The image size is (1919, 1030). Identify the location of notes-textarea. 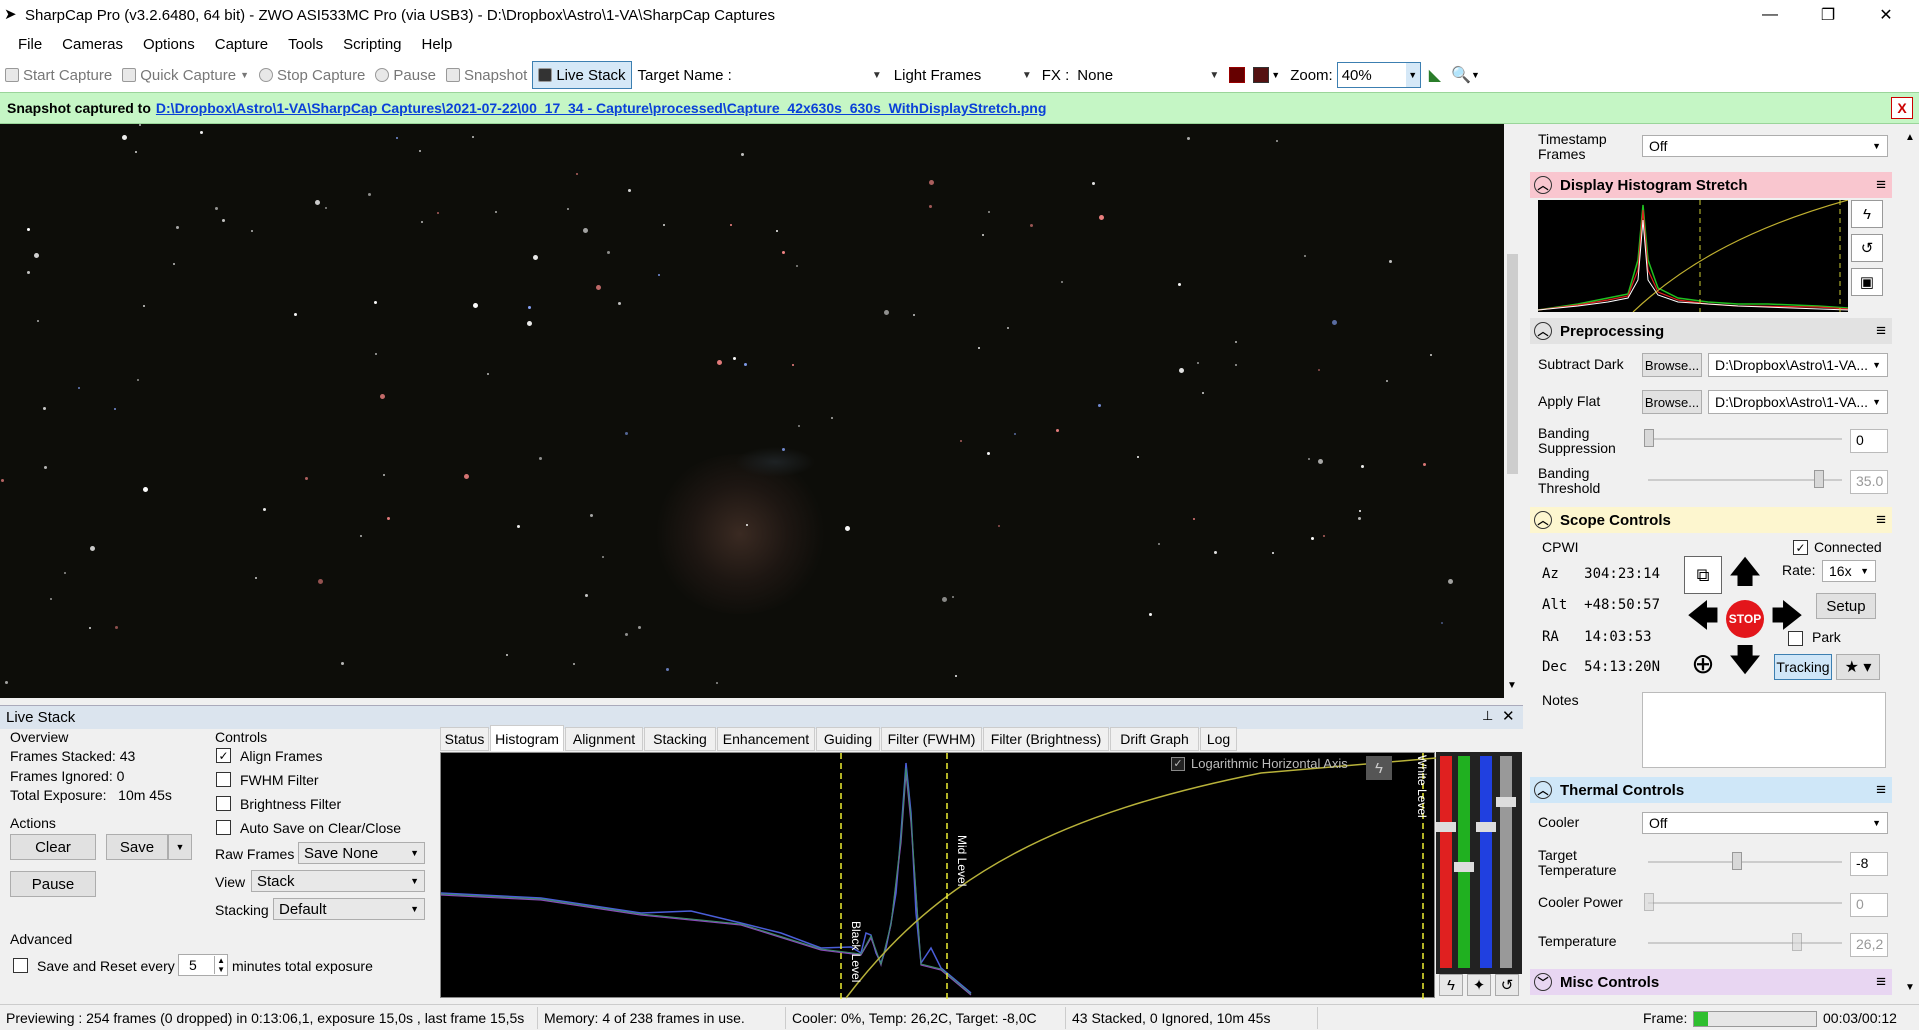
(1764, 730).